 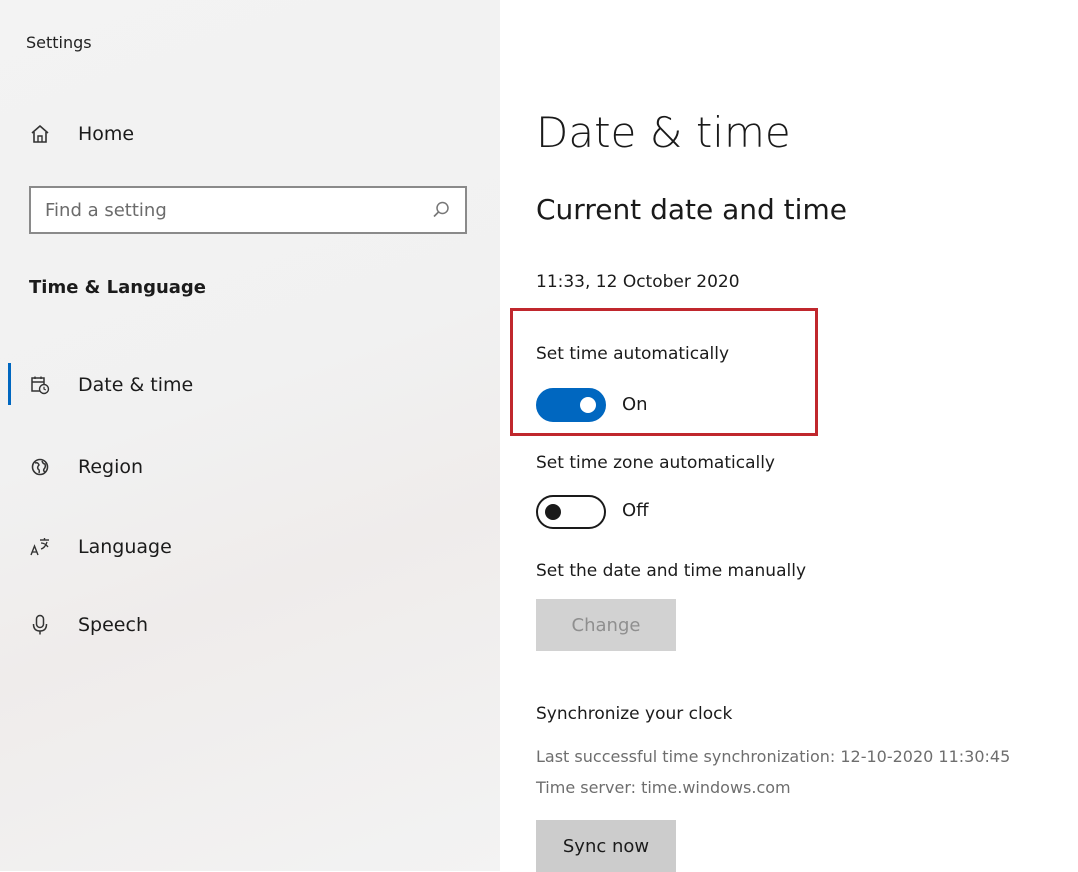 I want to click on app-title: Settings, so click(x=59, y=42).